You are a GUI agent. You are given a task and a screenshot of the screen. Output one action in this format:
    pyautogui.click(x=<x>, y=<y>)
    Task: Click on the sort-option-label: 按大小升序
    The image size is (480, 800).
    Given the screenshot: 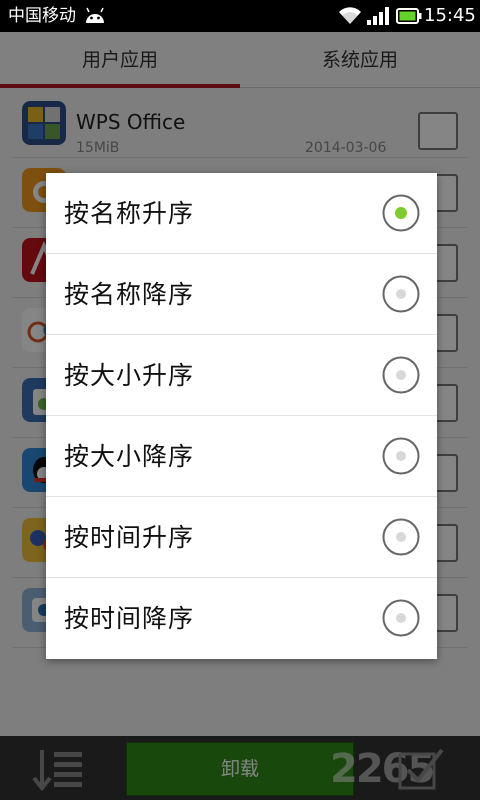 What is the action you would take?
    pyautogui.click(x=129, y=375)
    